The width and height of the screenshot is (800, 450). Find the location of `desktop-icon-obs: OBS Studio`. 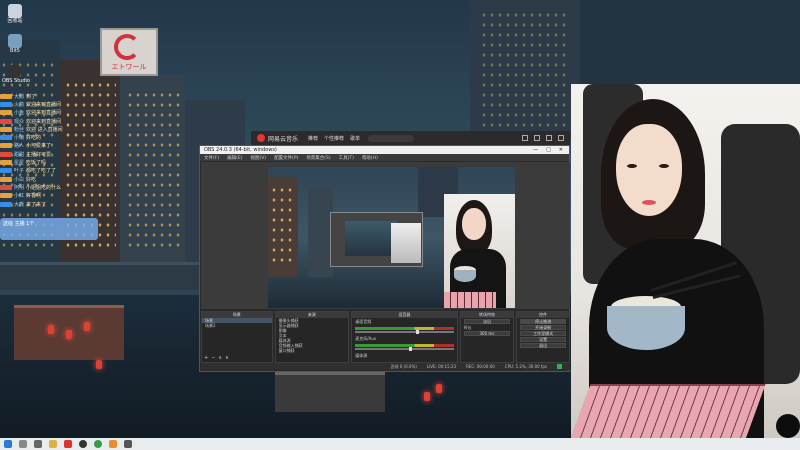

desktop-icon-obs: OBS Studio is located at coordinates (16, 77).